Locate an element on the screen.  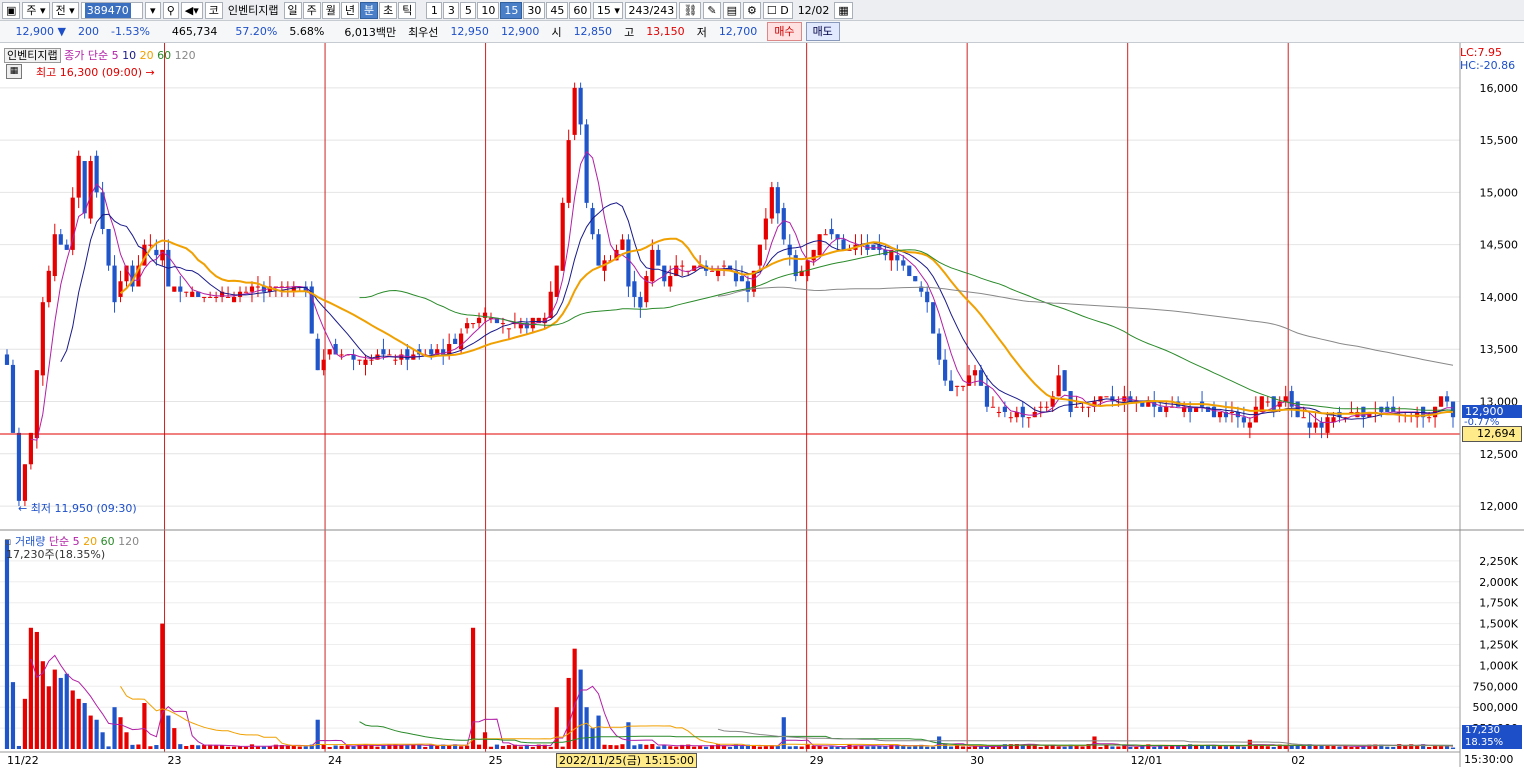
tools-icon: ✎ is located at coordinates (712, 10).